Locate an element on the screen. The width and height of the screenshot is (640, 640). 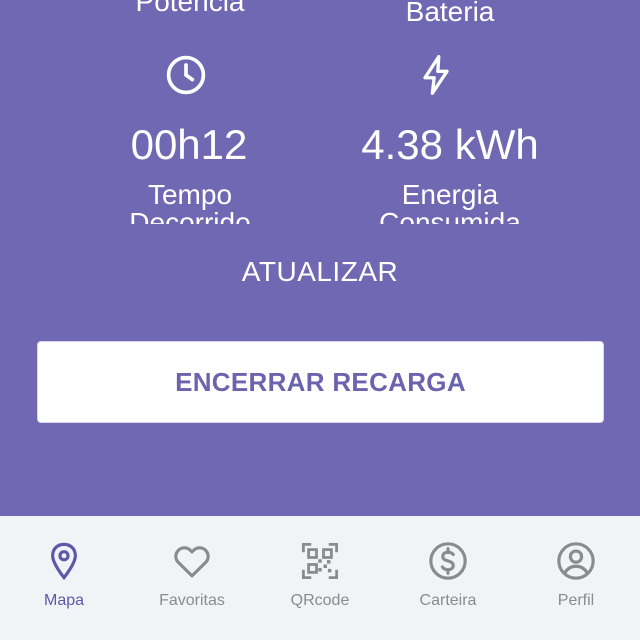
dollar-icon is located at coordinates (448, 561).